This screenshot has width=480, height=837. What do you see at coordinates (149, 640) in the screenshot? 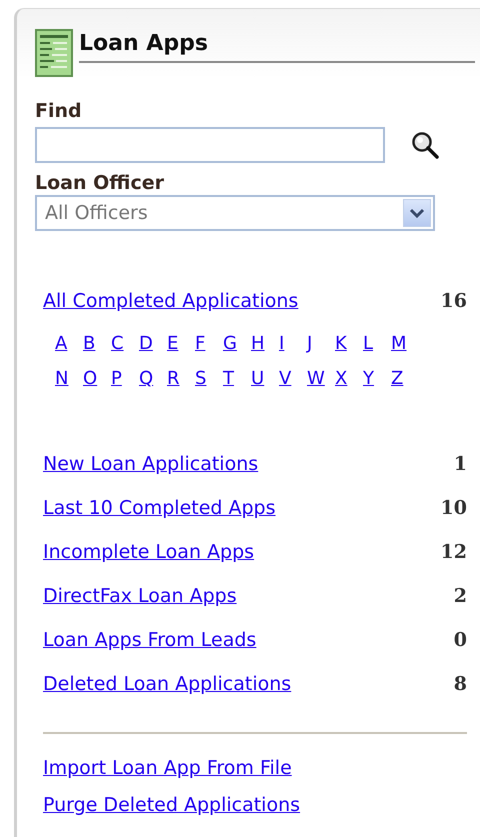
I see `list-link: Loan Apps From Leads` at bounding box center [149, 640].